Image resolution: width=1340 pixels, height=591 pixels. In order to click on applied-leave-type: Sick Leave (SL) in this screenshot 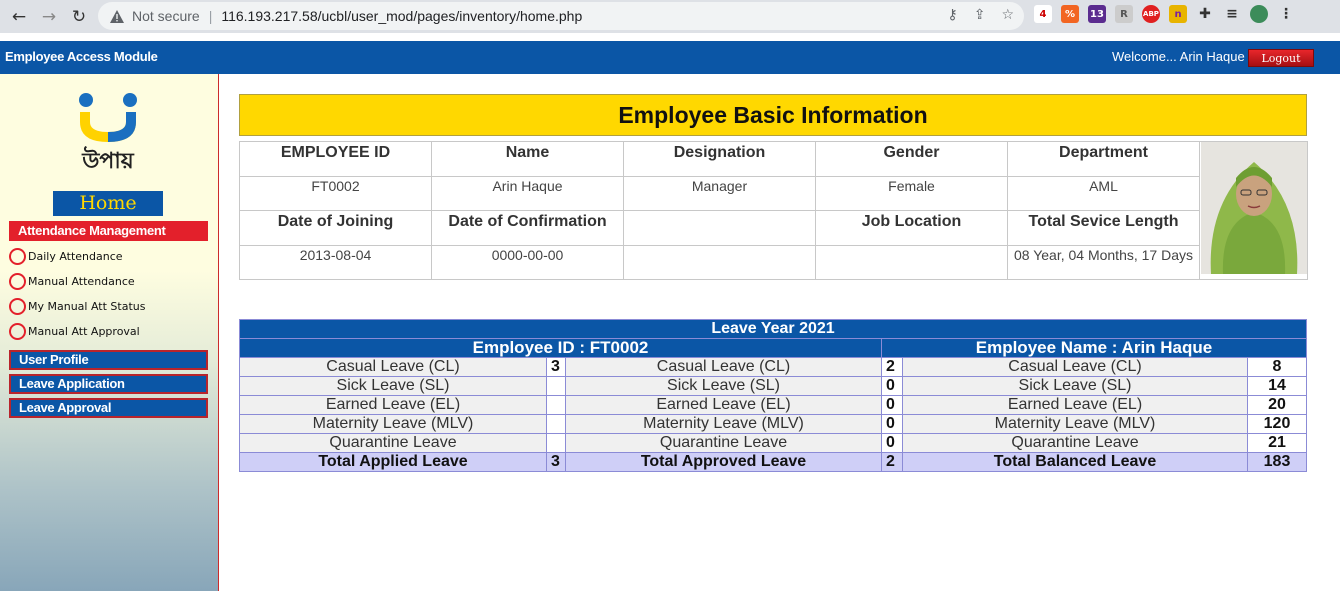, I will do `click(393, 386)`.